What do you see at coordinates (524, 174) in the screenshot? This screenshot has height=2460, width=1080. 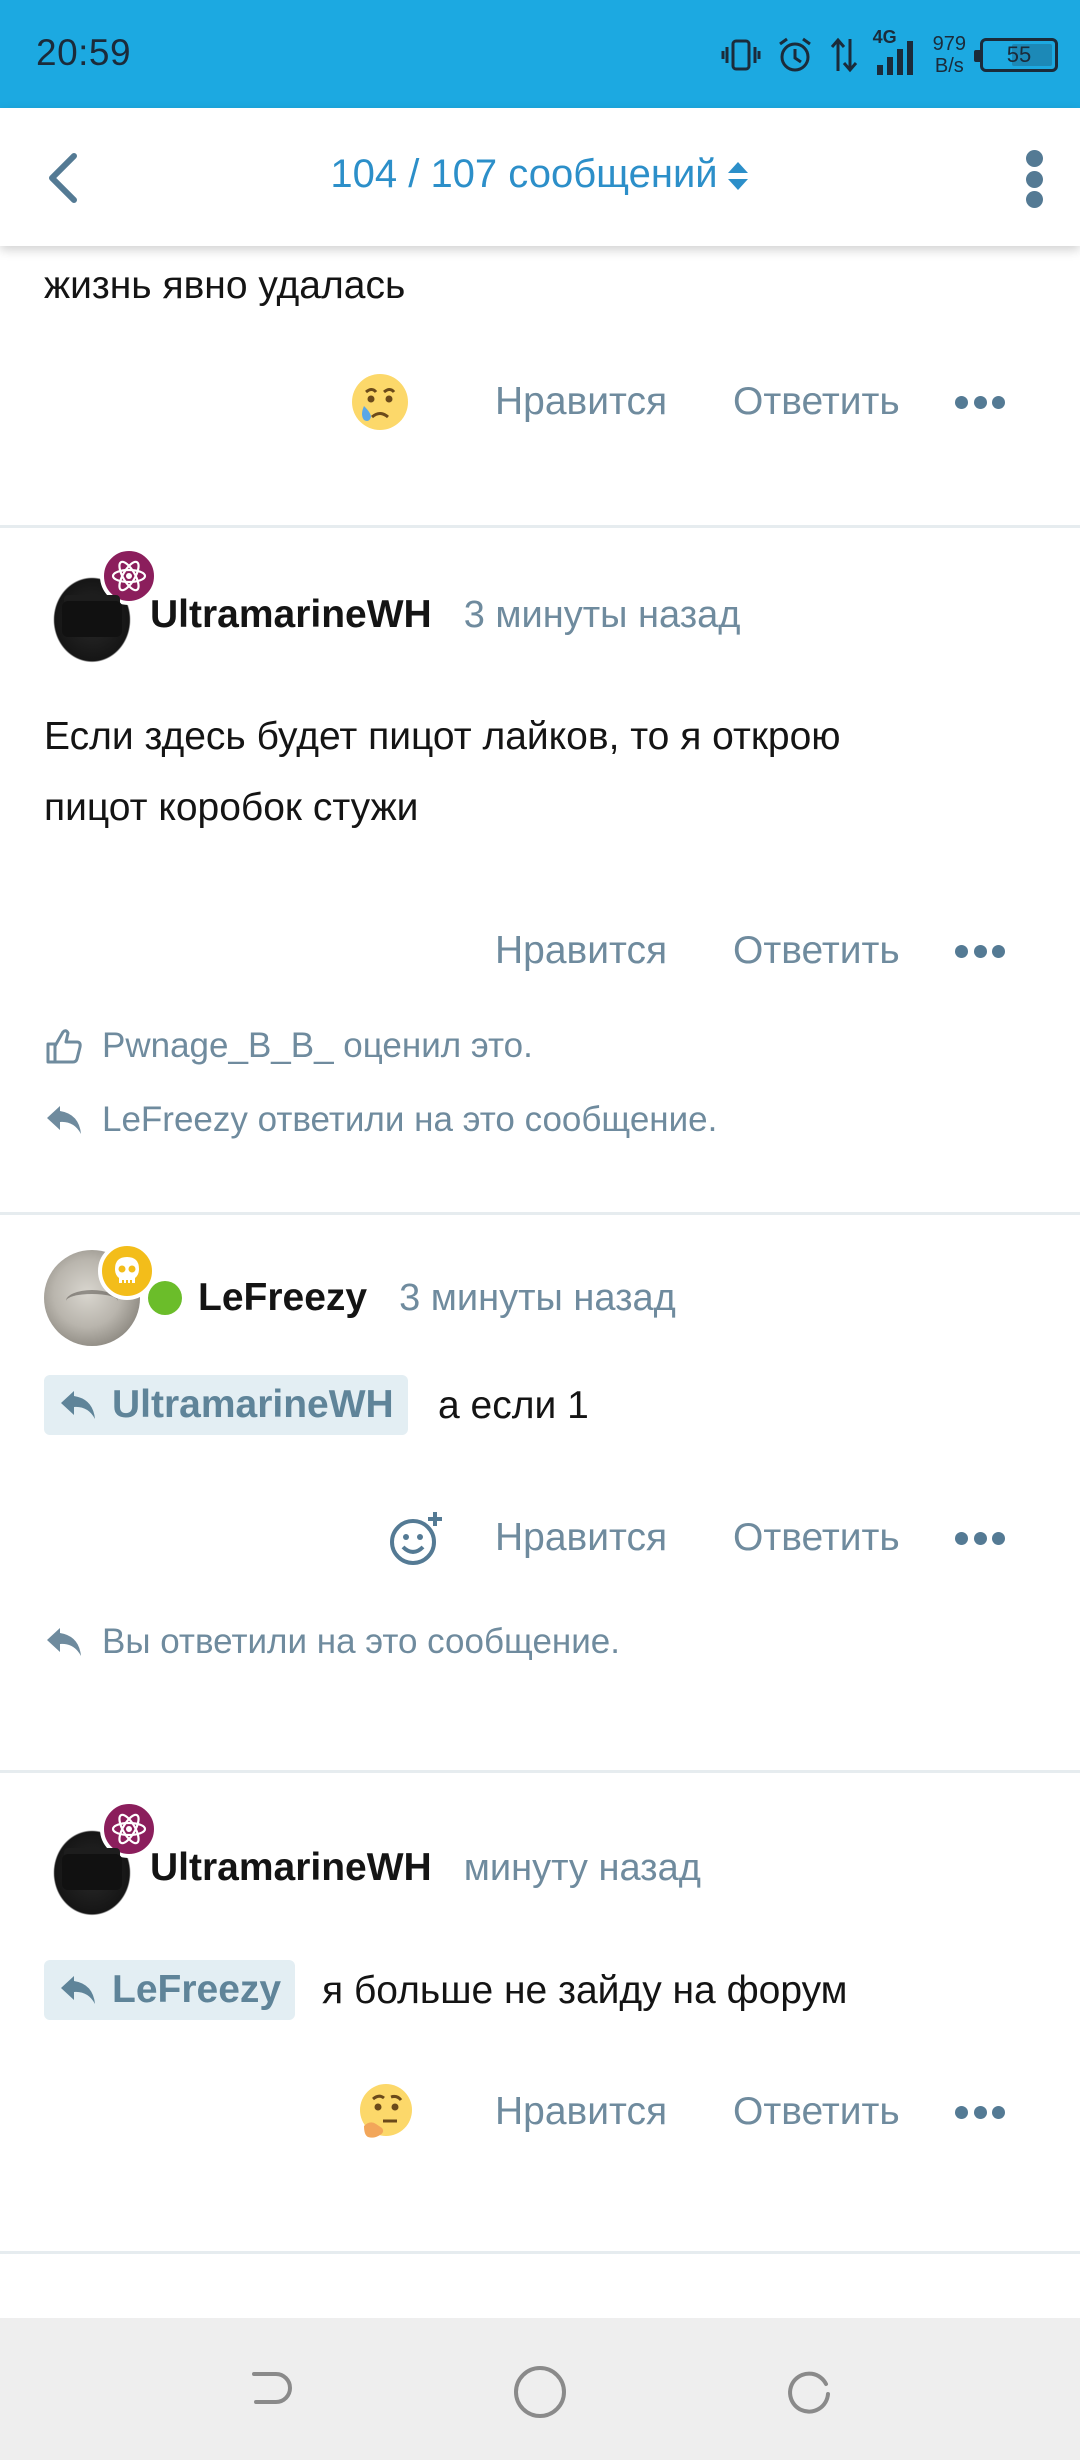 I see `page-title: 104 / 107 сообщений` at bounding box center [524, 174].